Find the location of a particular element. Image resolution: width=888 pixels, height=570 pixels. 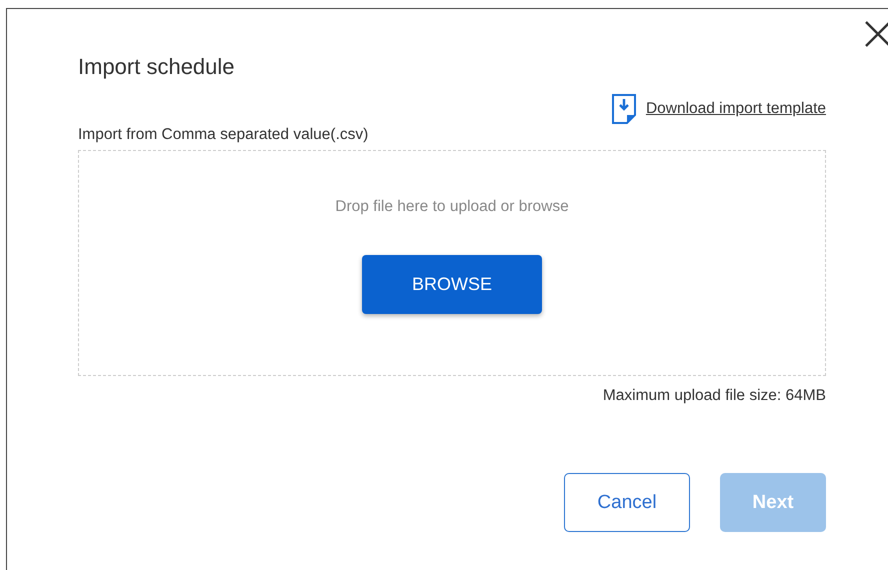

download-file-icon is located at coordinates (624, 109).